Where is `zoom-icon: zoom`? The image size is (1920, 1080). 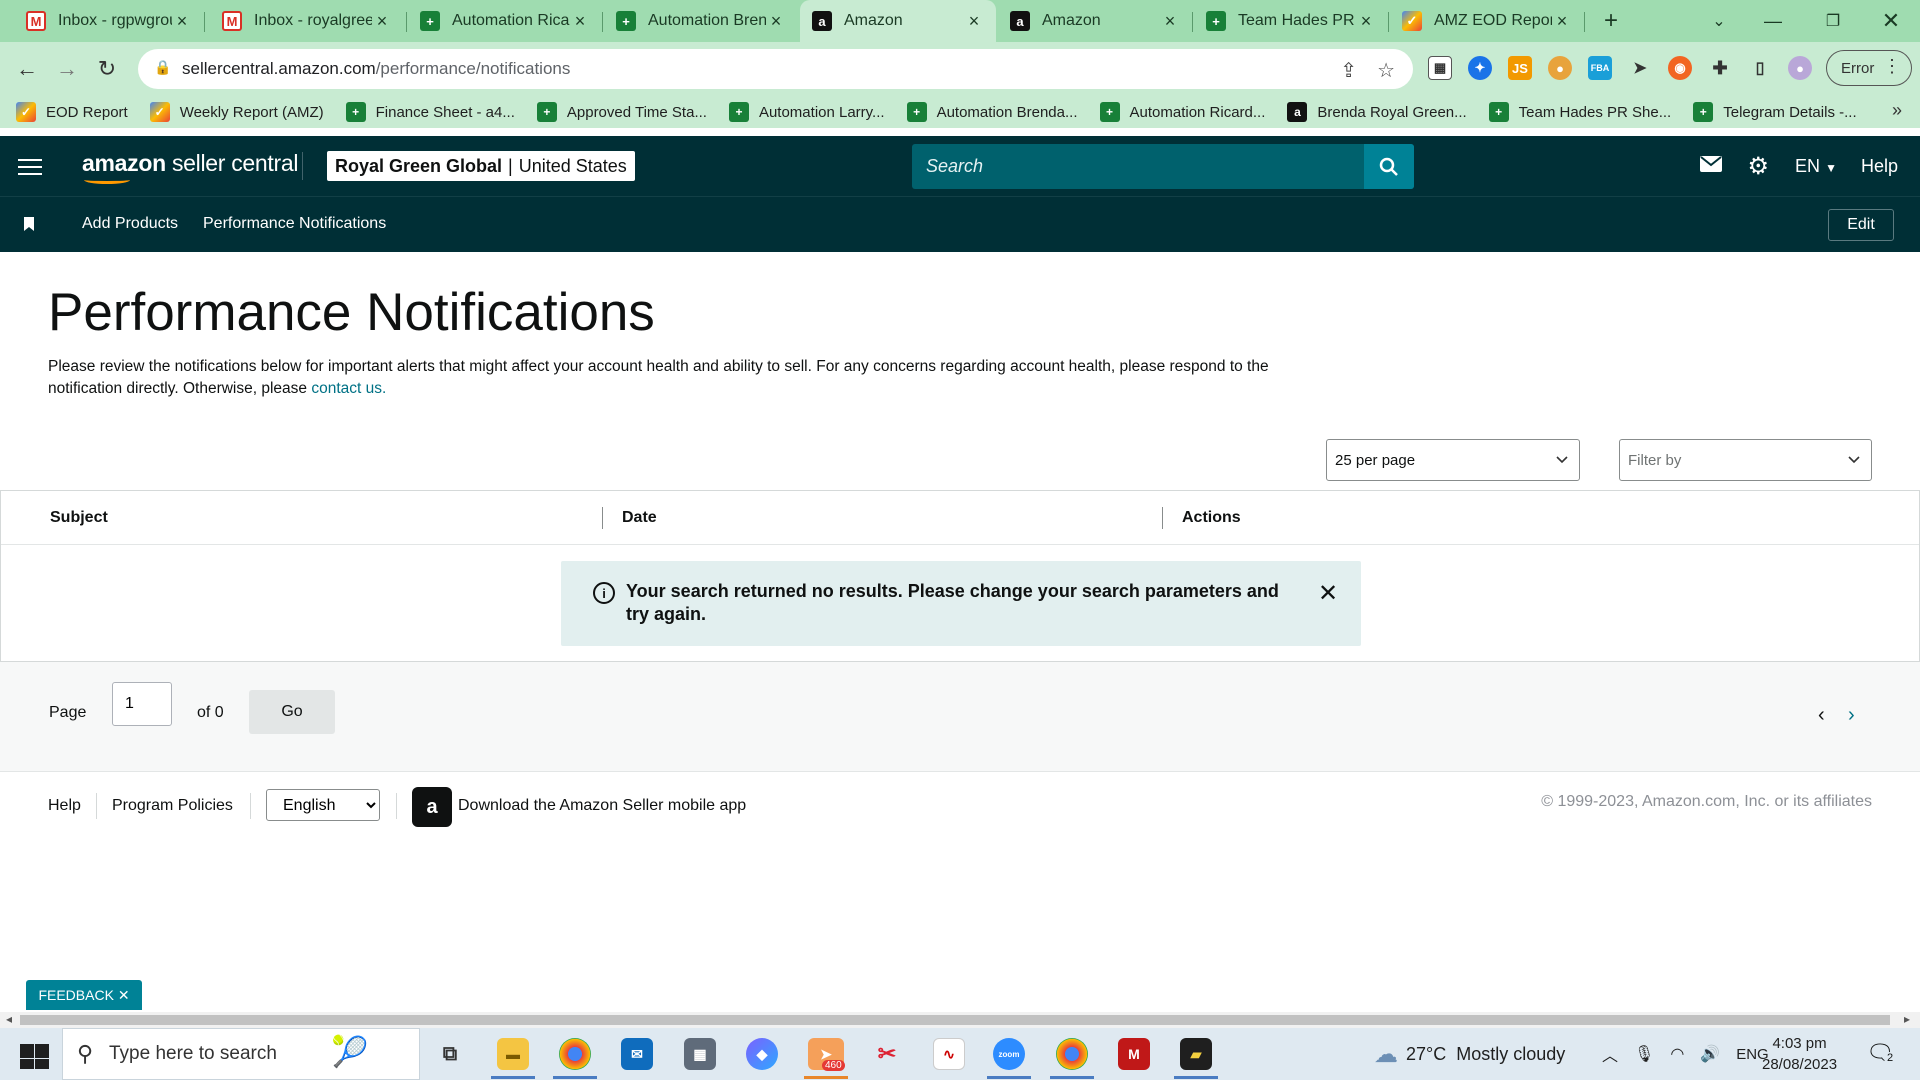 zoom-icon: zoom is located at coordinates (1009, 1054).